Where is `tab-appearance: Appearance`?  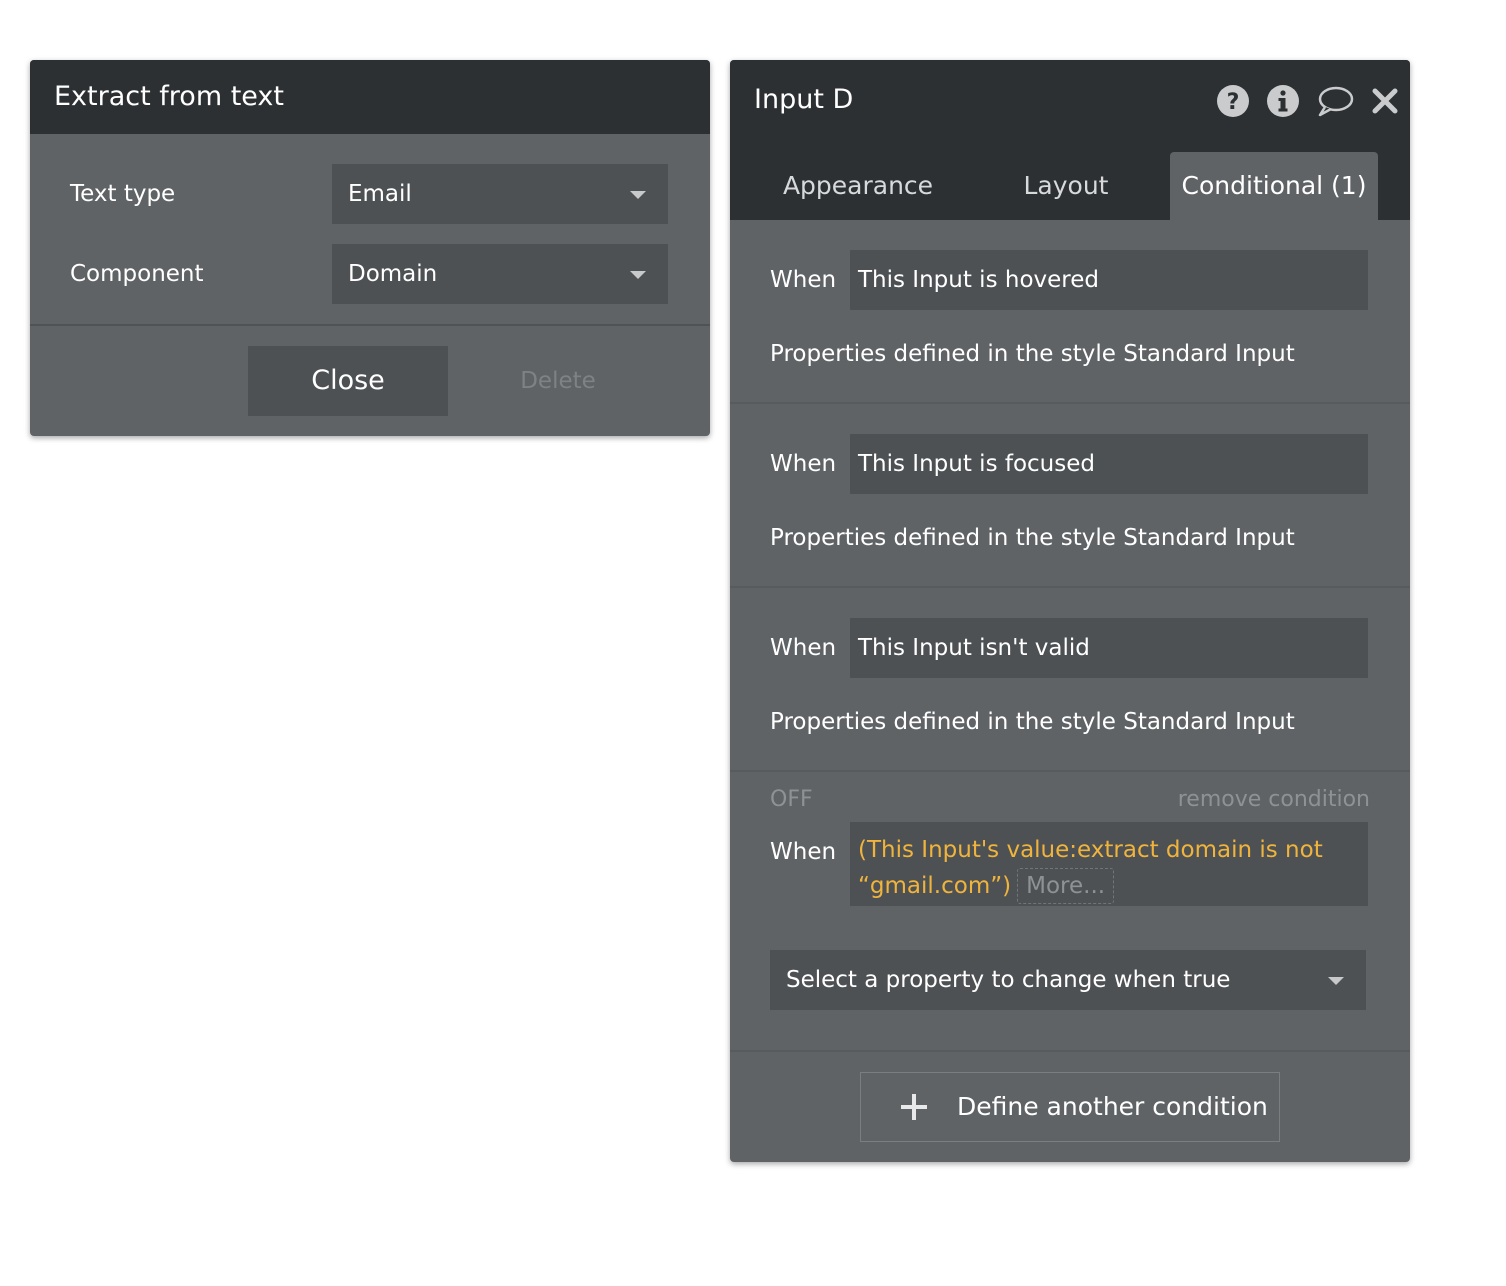 tab-appearance: Appearance is located at coordinates (858, 186).